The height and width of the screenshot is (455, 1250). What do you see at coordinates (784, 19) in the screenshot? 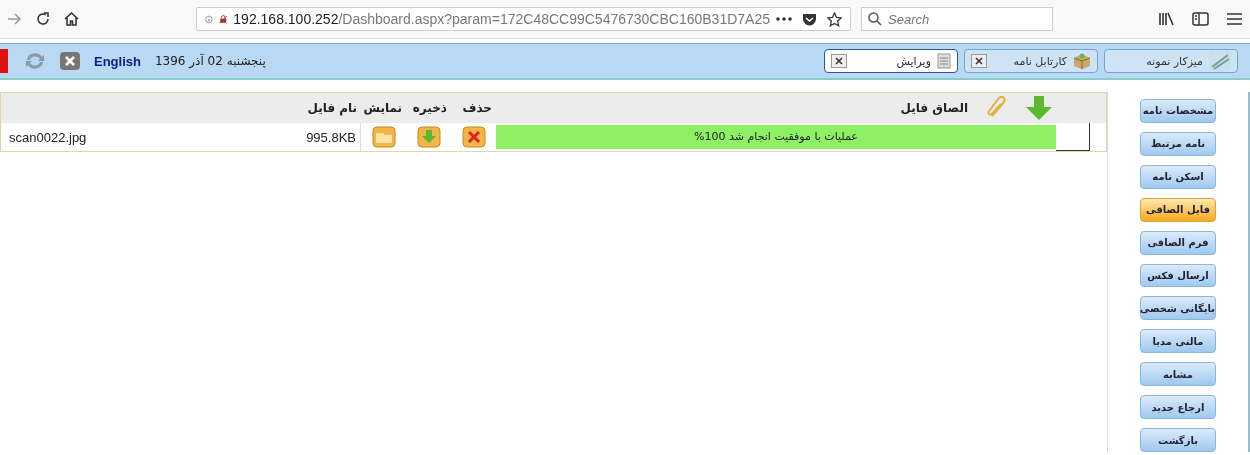
I see `more-icon` at bounding box center [784, 19].